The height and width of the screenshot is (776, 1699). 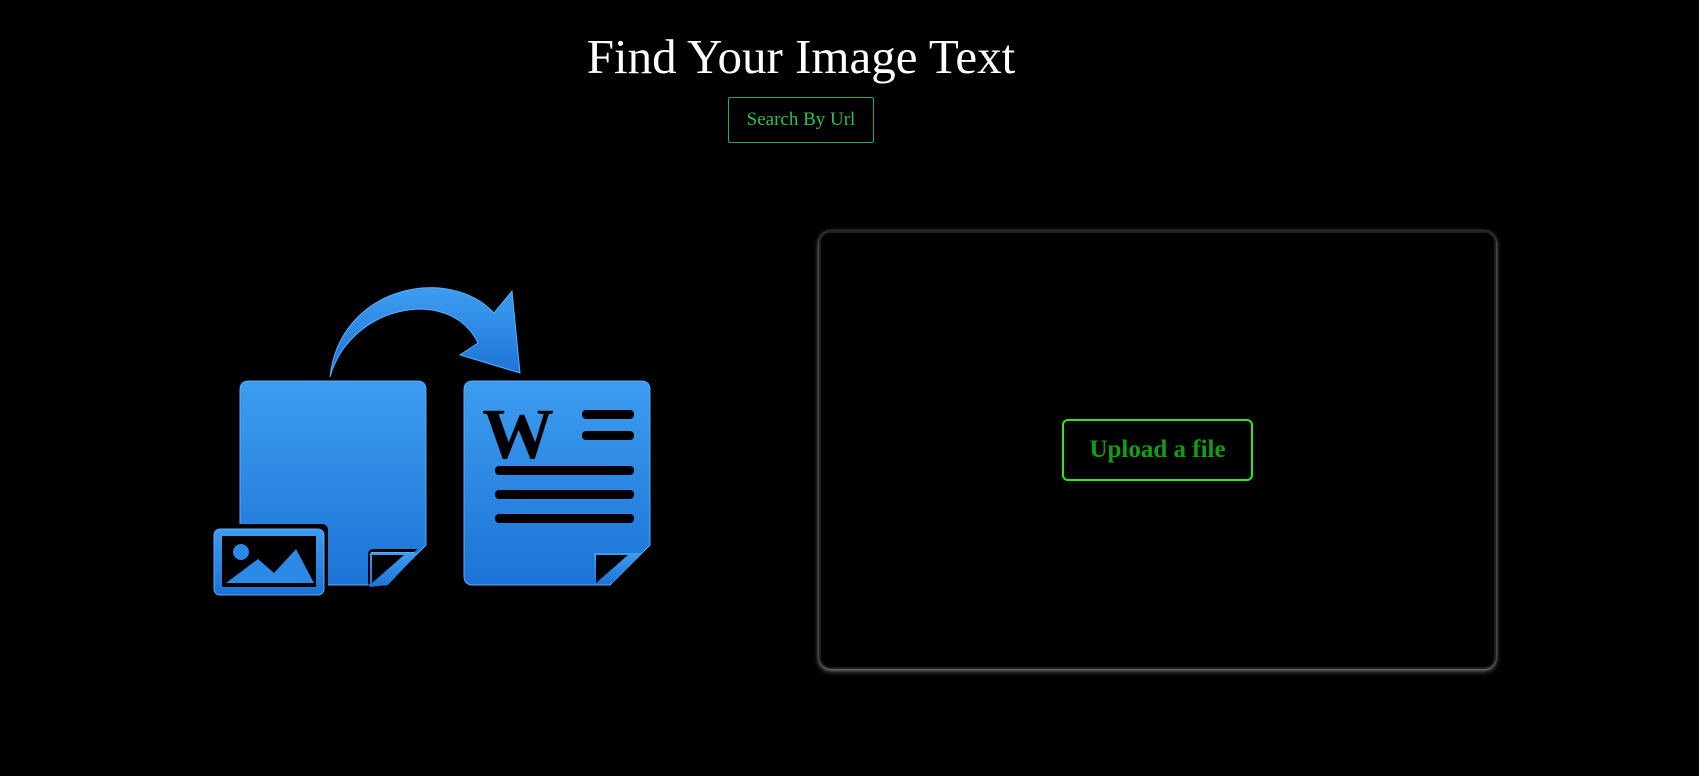 I want to click on document-letter: W, so click(x=518, y=434).